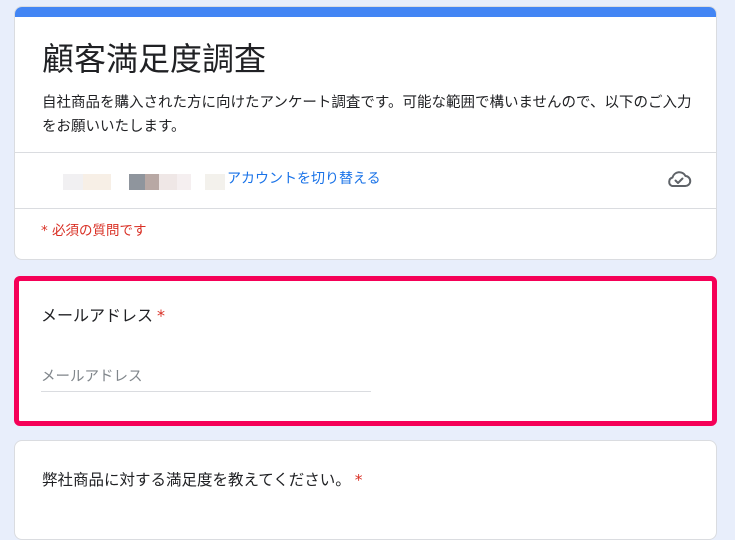 This screenshot has width=735, height=540. I want to click on question-title: メールアドレス, so click(97, 315).